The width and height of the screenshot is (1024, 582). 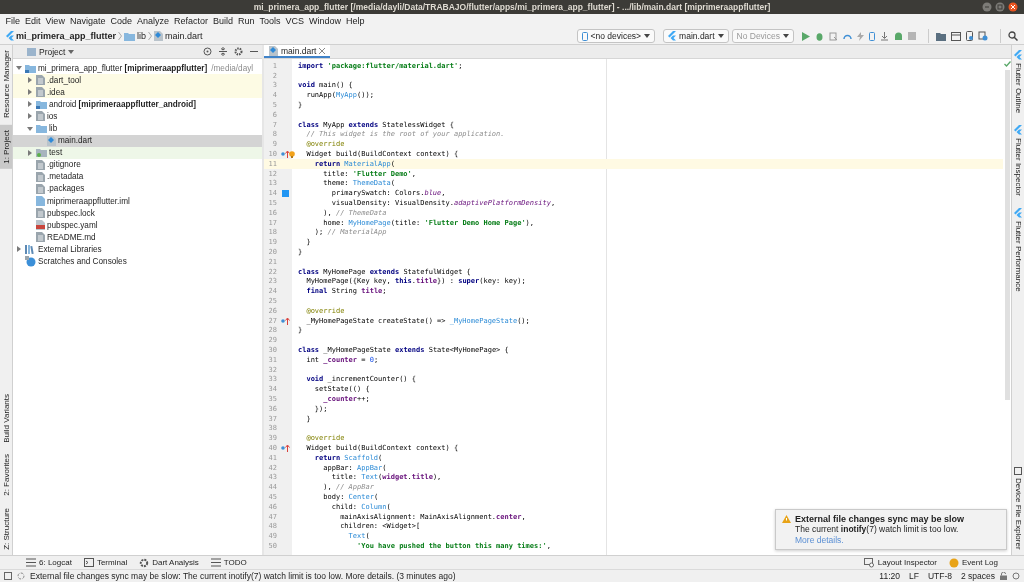 What do you see at coordinates (56, 153) in the screenshot?
I see `tree-item: test` at bounding box center [56, 153].